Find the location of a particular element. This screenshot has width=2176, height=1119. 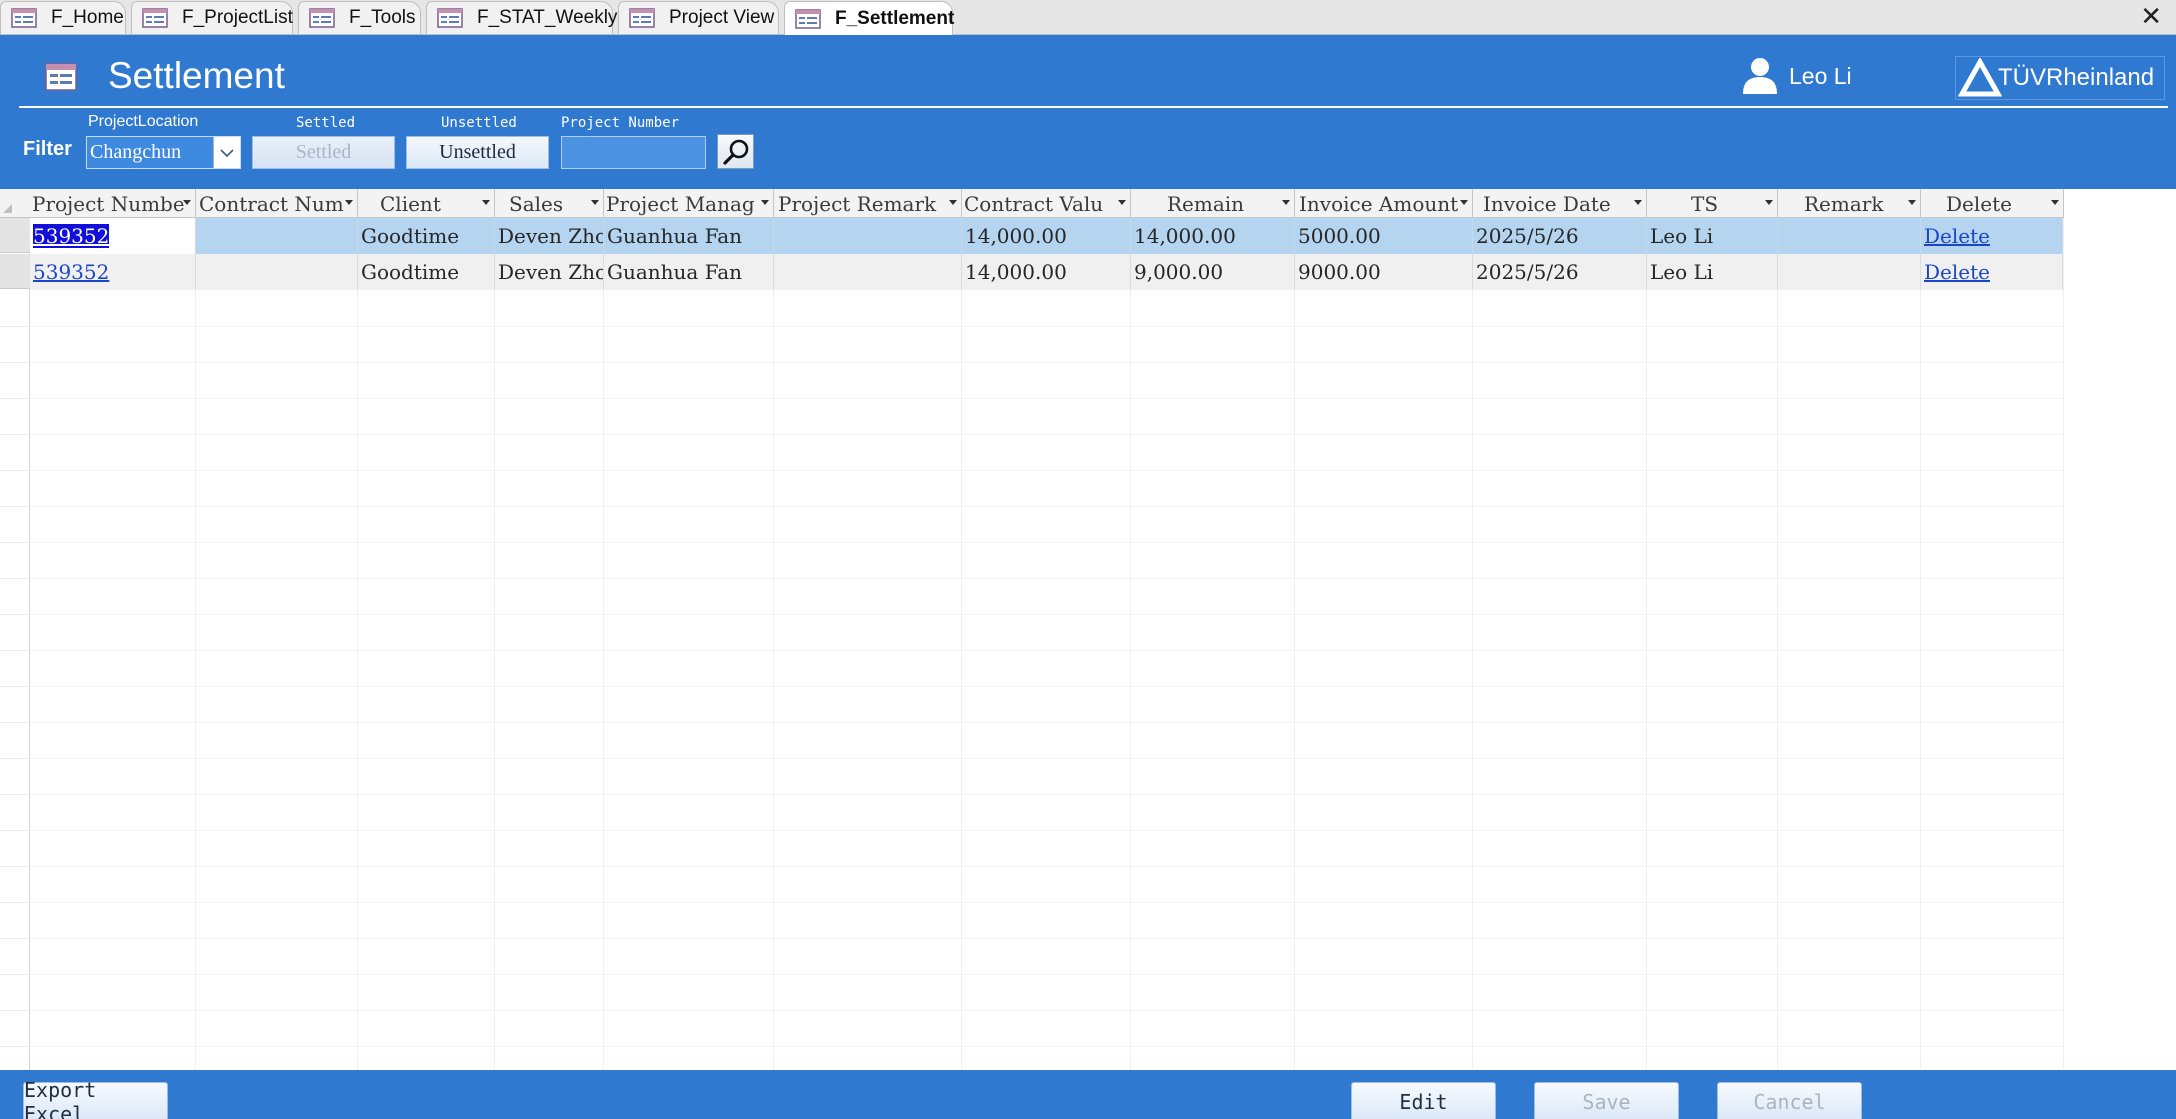

cell-remain: 9,000.00 is located at coordinates (1213, 272).